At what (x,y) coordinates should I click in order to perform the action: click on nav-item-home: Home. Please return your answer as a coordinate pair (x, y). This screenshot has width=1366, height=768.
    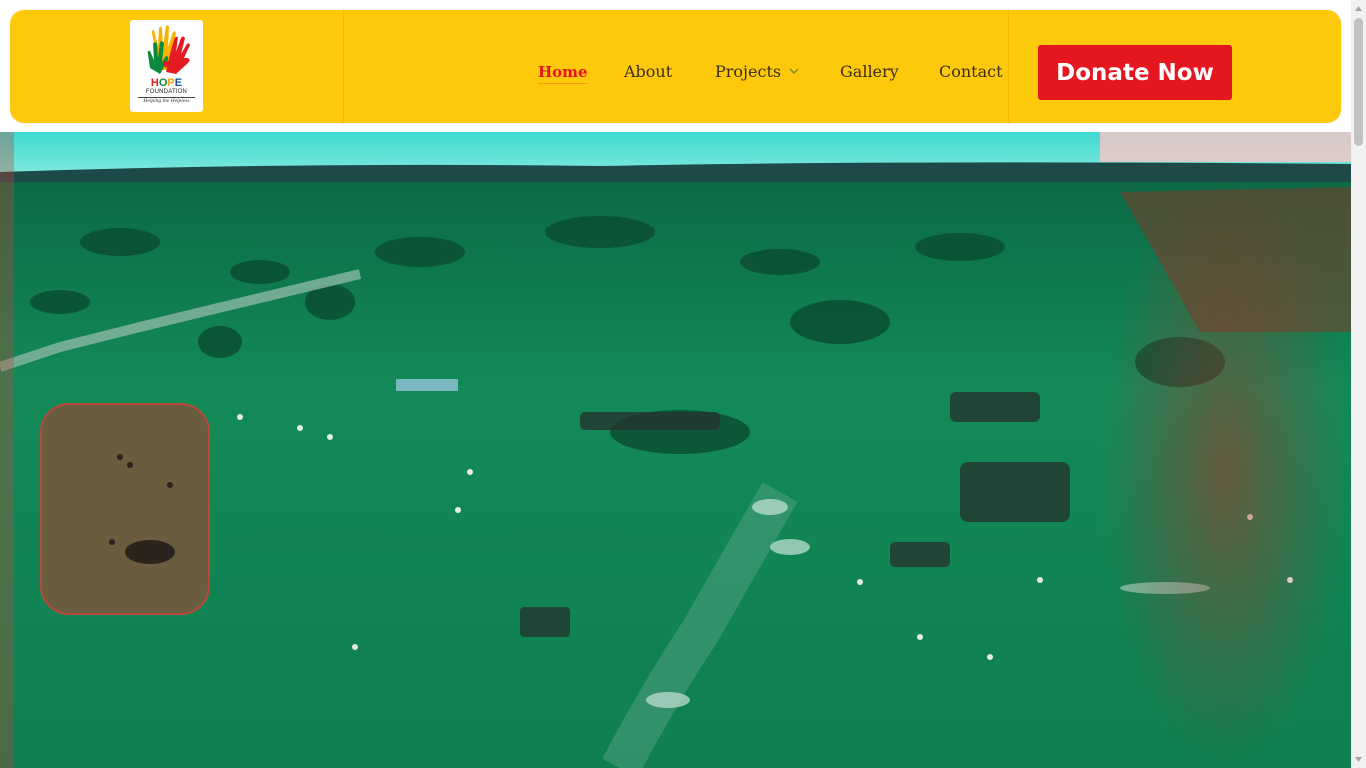
    Looking at the image, I should click on (563, 74).